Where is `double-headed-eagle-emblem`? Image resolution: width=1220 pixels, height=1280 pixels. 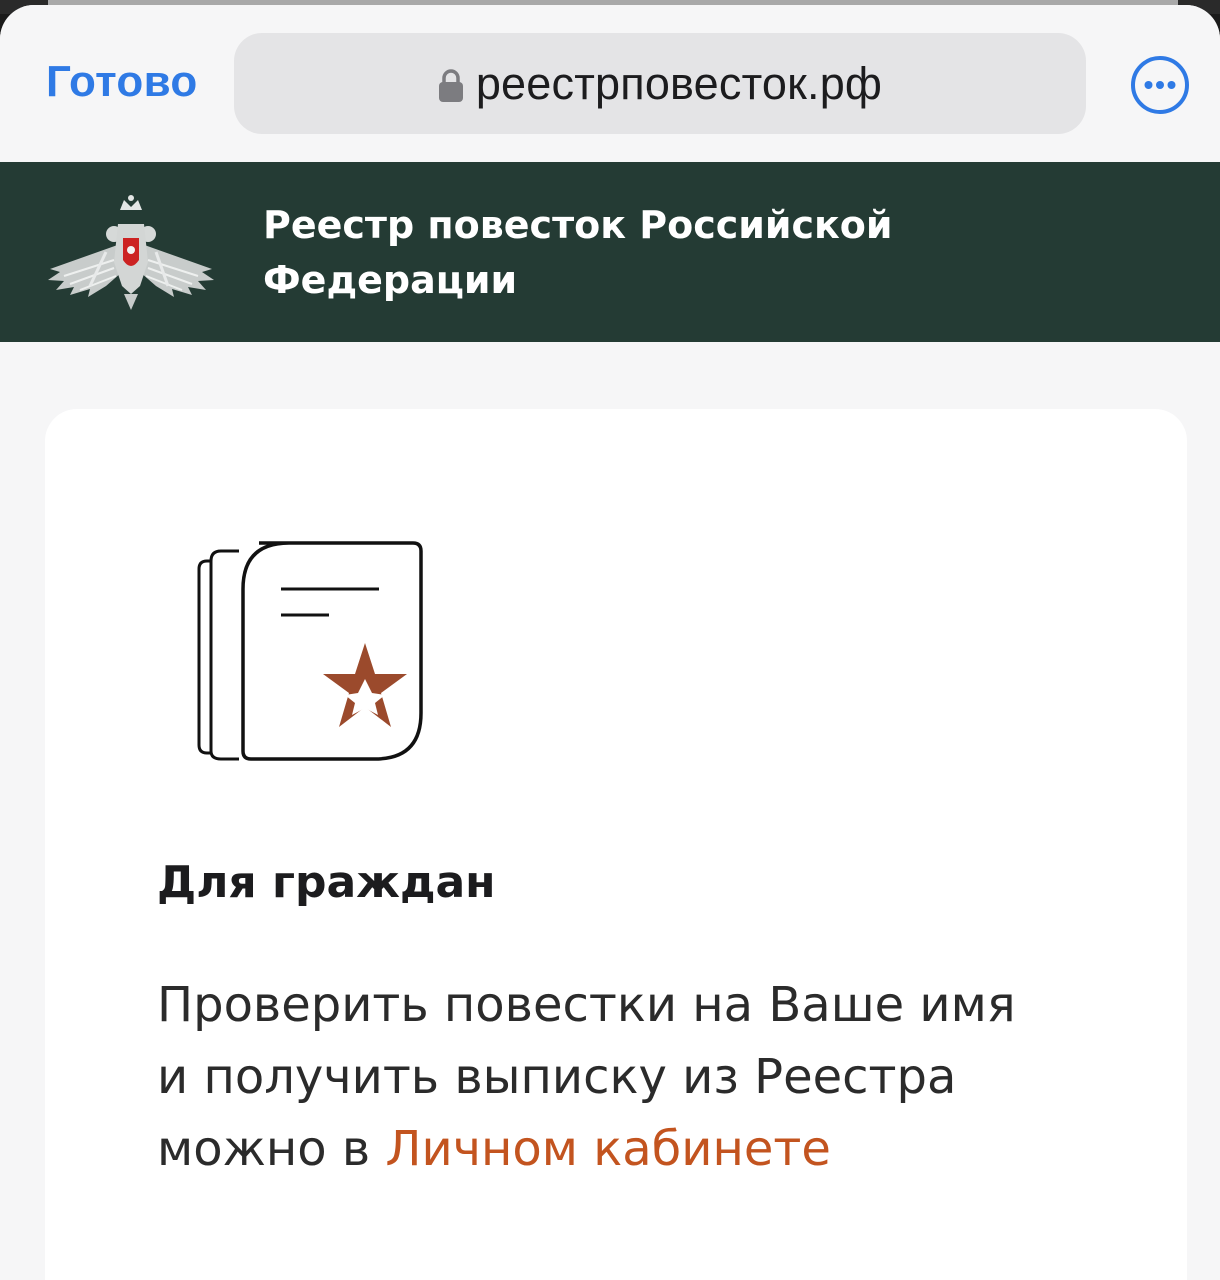 double-headed-eagle-emblem is located at coordinates (131, 252).